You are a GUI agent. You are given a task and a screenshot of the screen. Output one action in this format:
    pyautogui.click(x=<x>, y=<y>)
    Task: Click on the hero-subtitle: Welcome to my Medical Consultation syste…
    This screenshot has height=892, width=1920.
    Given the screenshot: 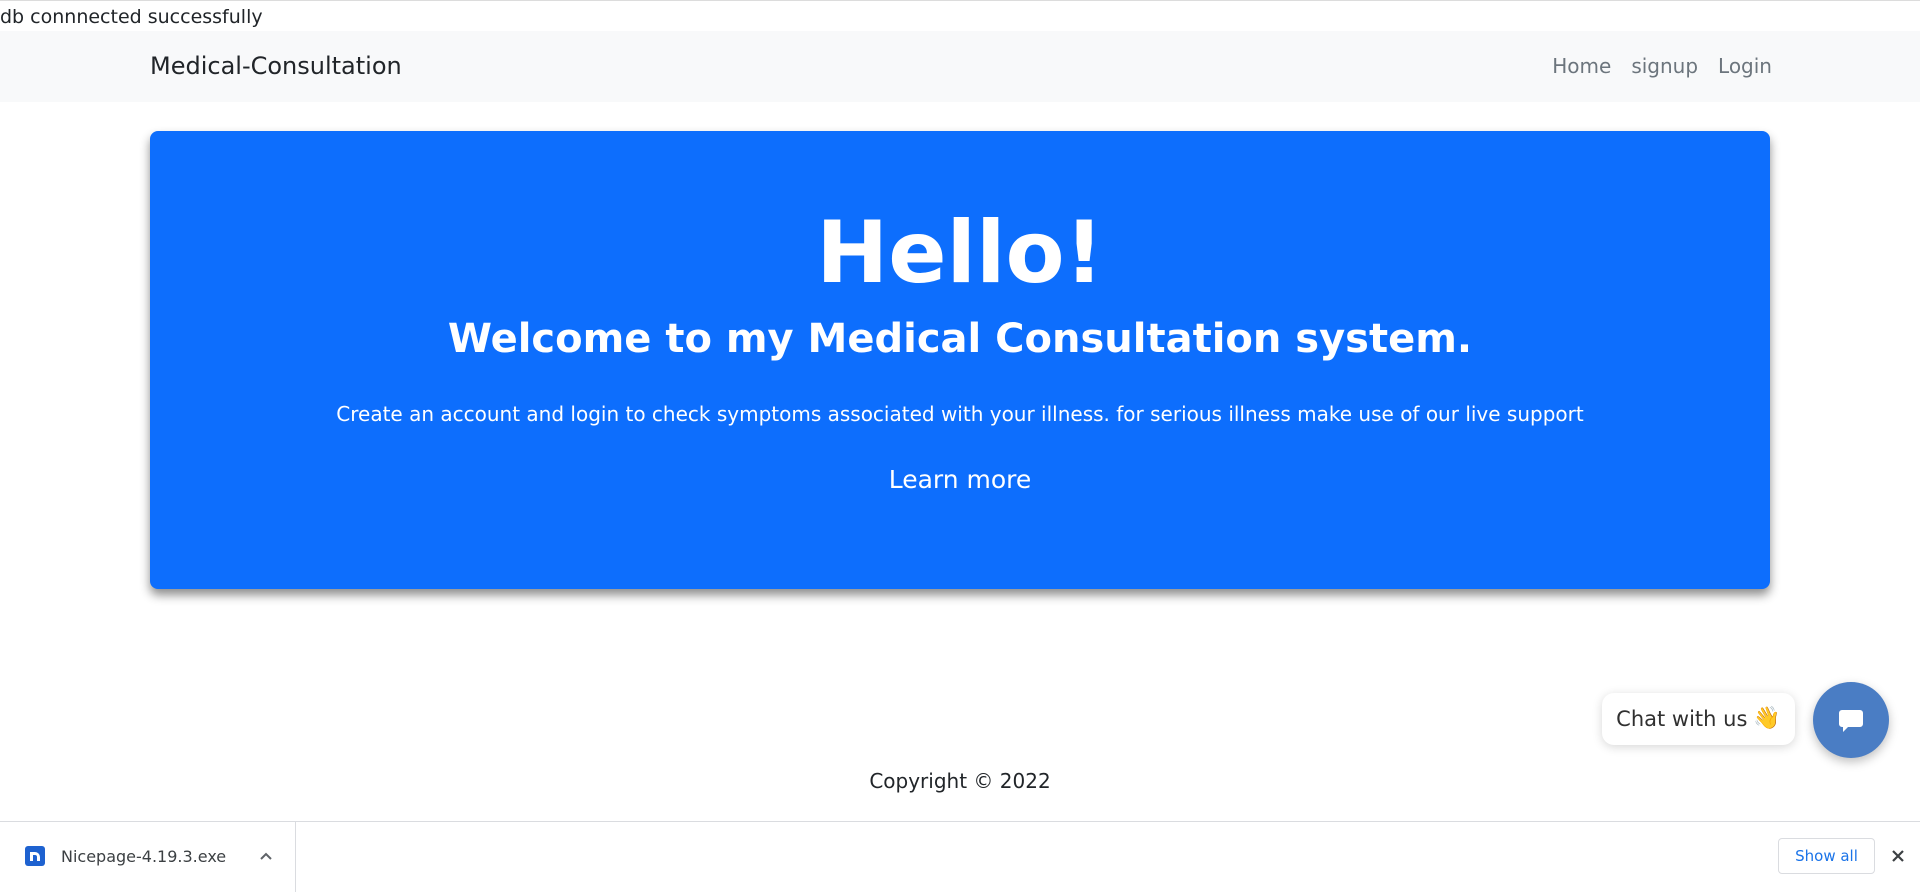 What is the action you would take?
    pyautogui.click(x=960, y=339)
    